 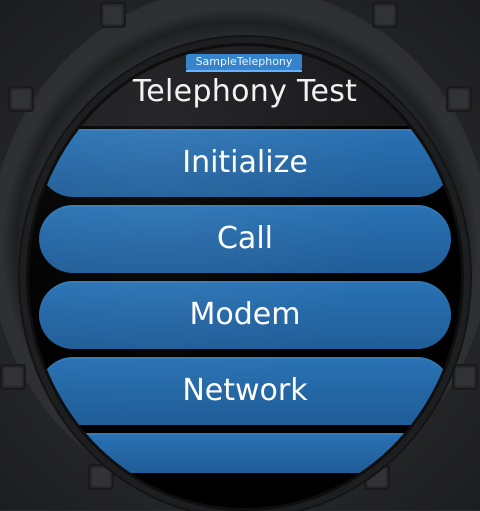 I want to click on page-title: Telephony Test, so click(x=245, y=91).